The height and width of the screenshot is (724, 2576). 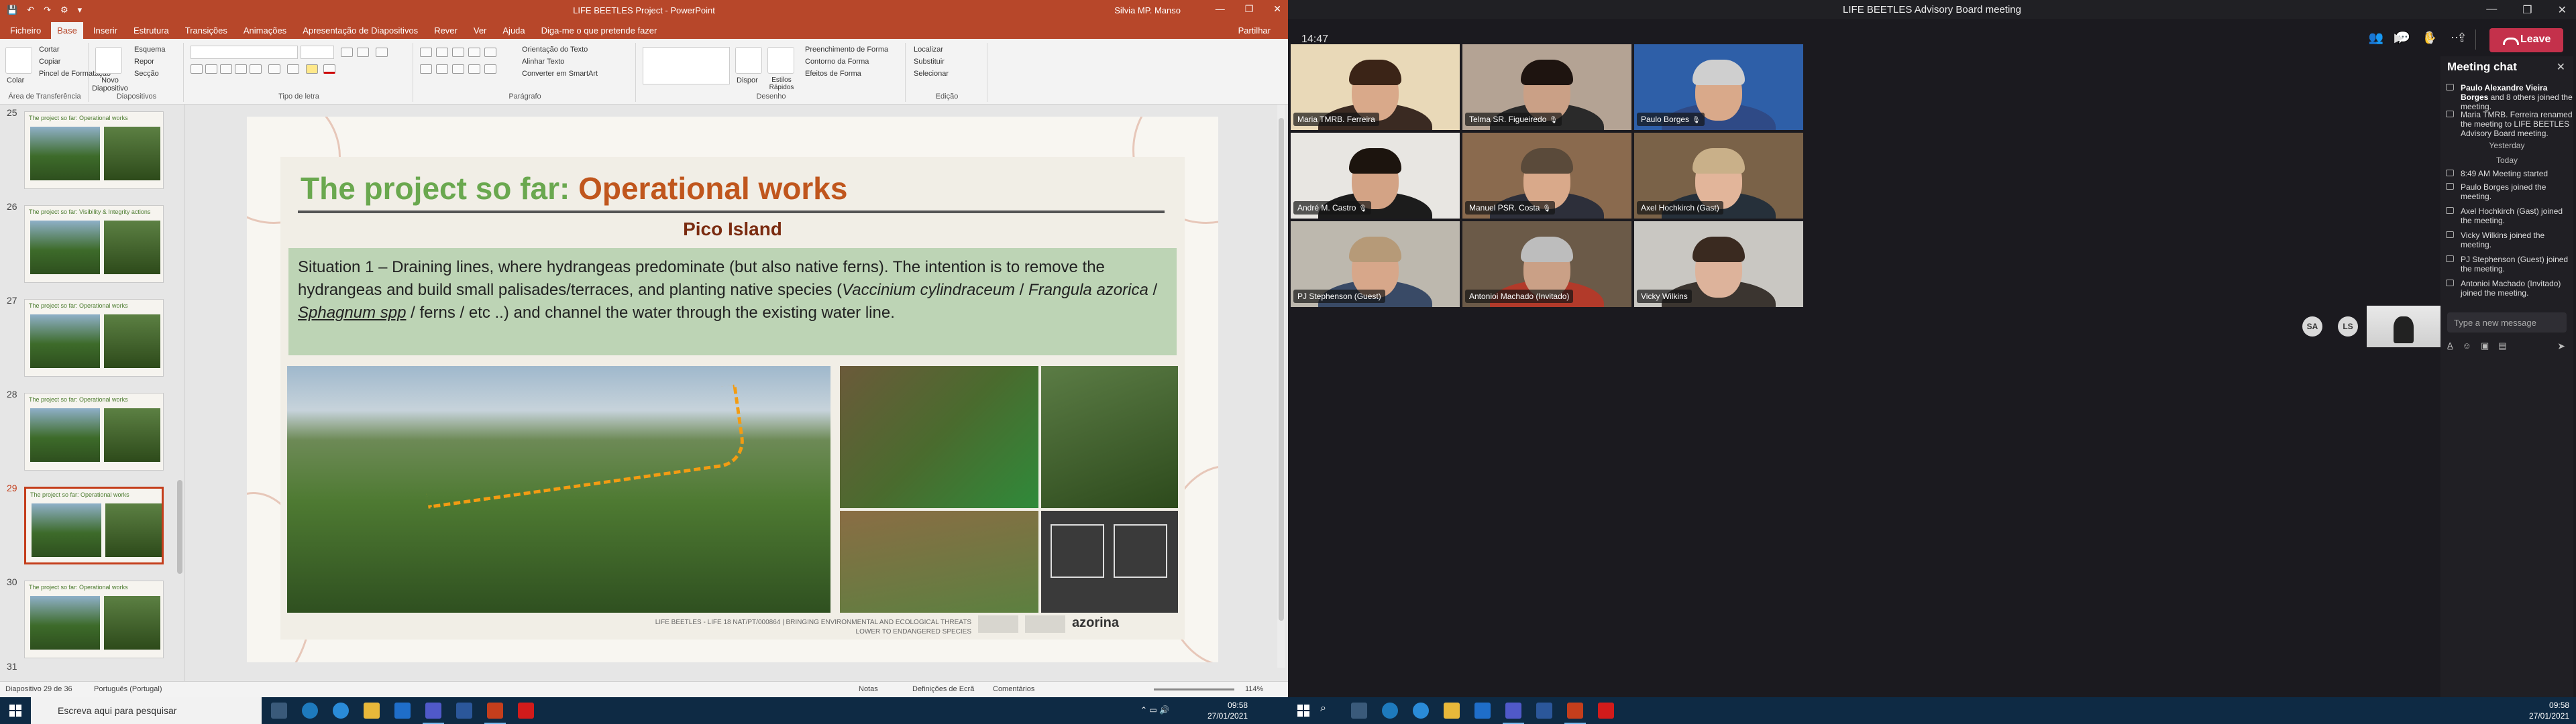 I want to click on gif-icon: ▣, so click(x=2485, y=346).